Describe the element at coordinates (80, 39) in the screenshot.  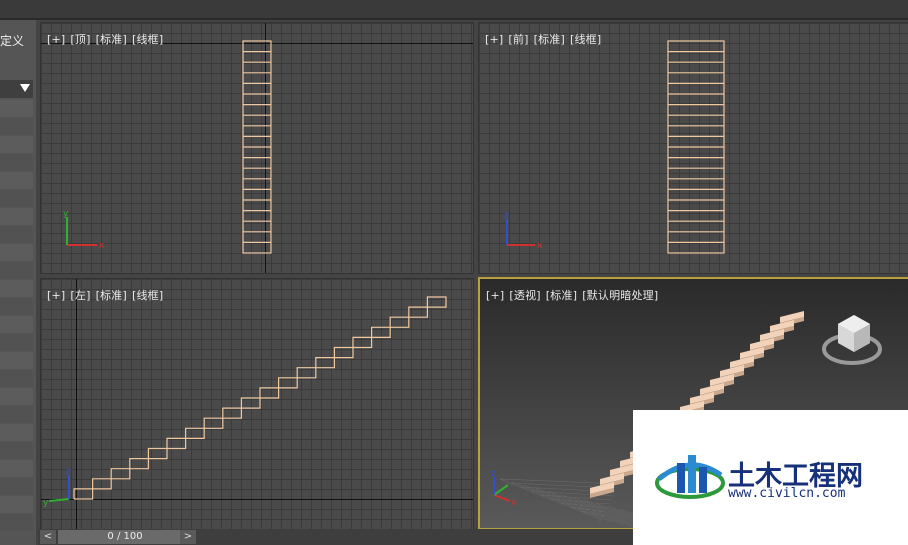
I see `viewport-view-name: [顶]` at that location.